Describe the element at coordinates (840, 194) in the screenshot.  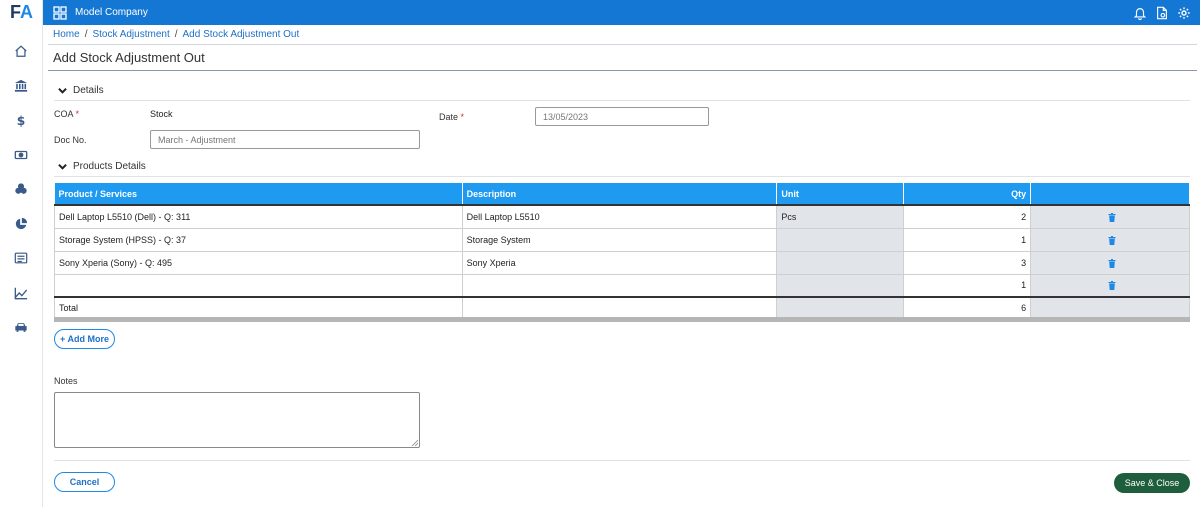
I see `column-header-unit: Unit` at that location.